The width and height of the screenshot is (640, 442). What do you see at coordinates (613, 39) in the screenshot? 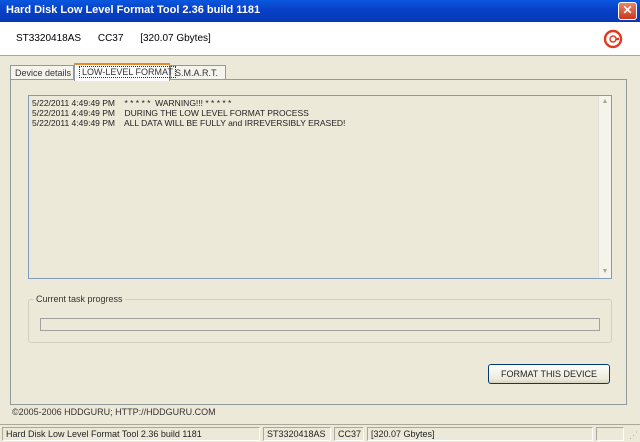
I see `hddguru-logo-icon` at bounding box center [613, 39].